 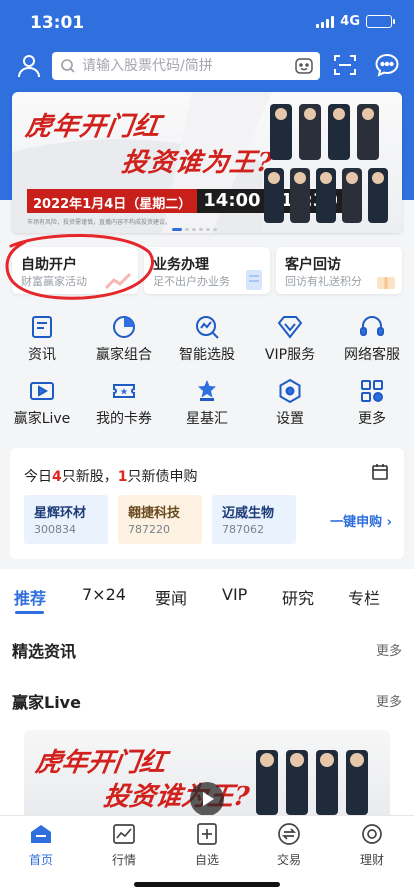 What do you see at coordinates (57, 477) in the screenshot?
I see `ipo-new-count: 4` at bounding box center [57, 477].